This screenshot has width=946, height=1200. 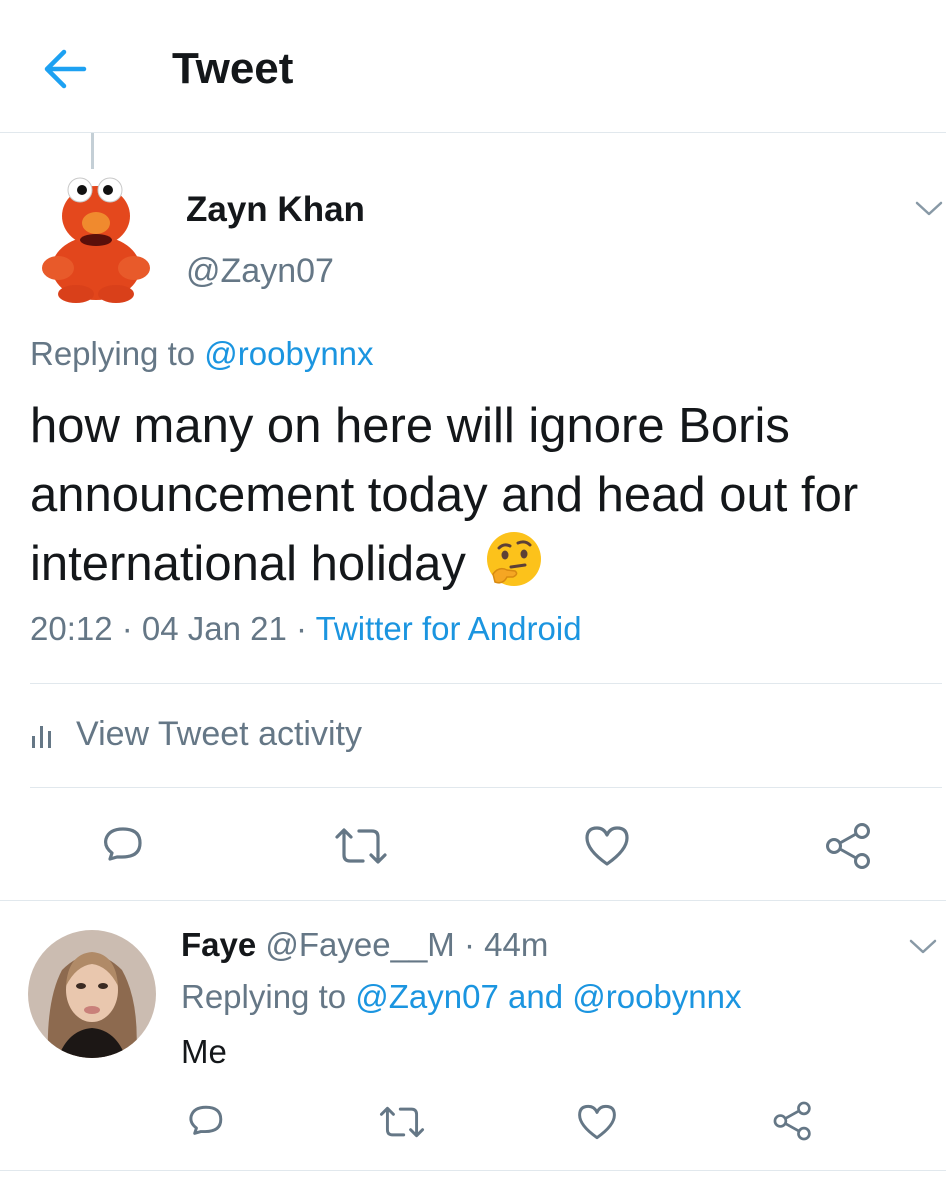 I want to click on page-title: Tweet, so click(x=233, y=68).